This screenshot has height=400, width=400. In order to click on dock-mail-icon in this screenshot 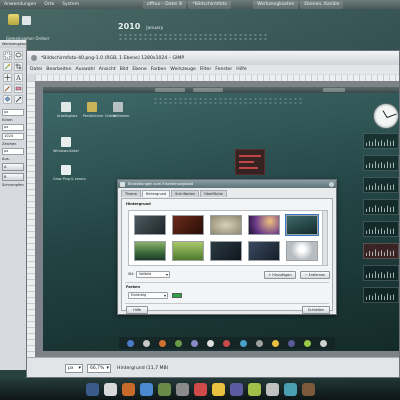, I will do `click(146, 389)`.